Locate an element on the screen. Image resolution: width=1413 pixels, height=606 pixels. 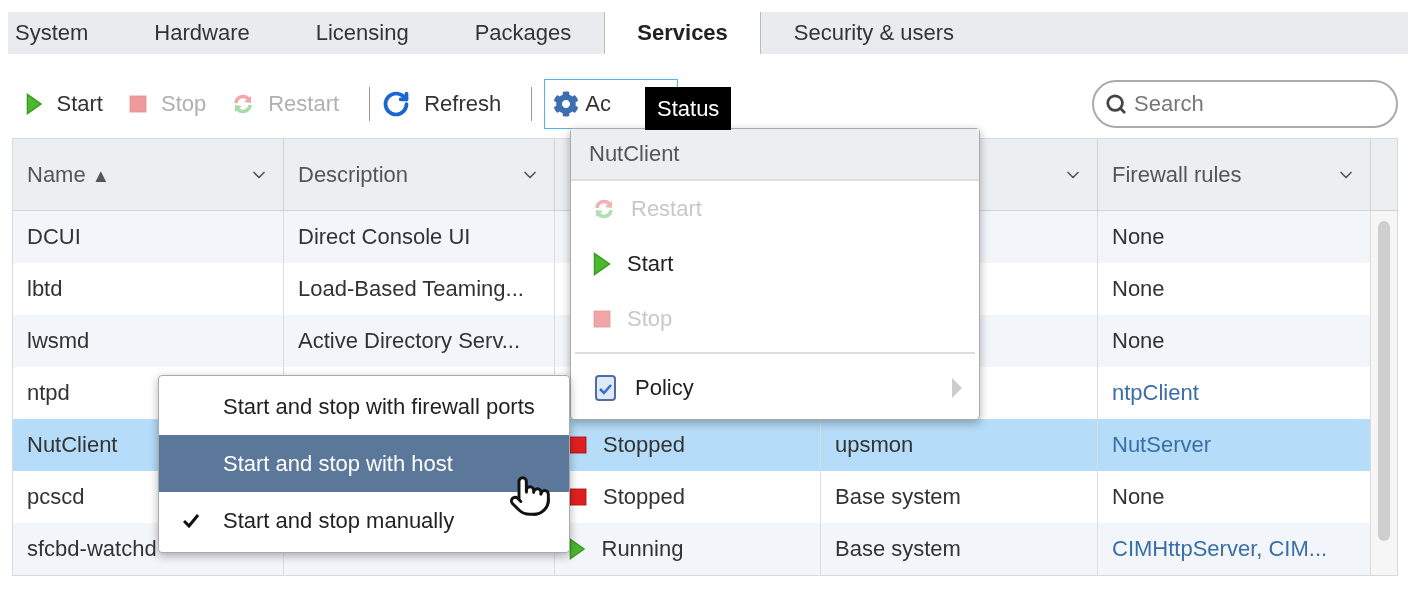
column-title: Description is located at coordinates (353, 174).